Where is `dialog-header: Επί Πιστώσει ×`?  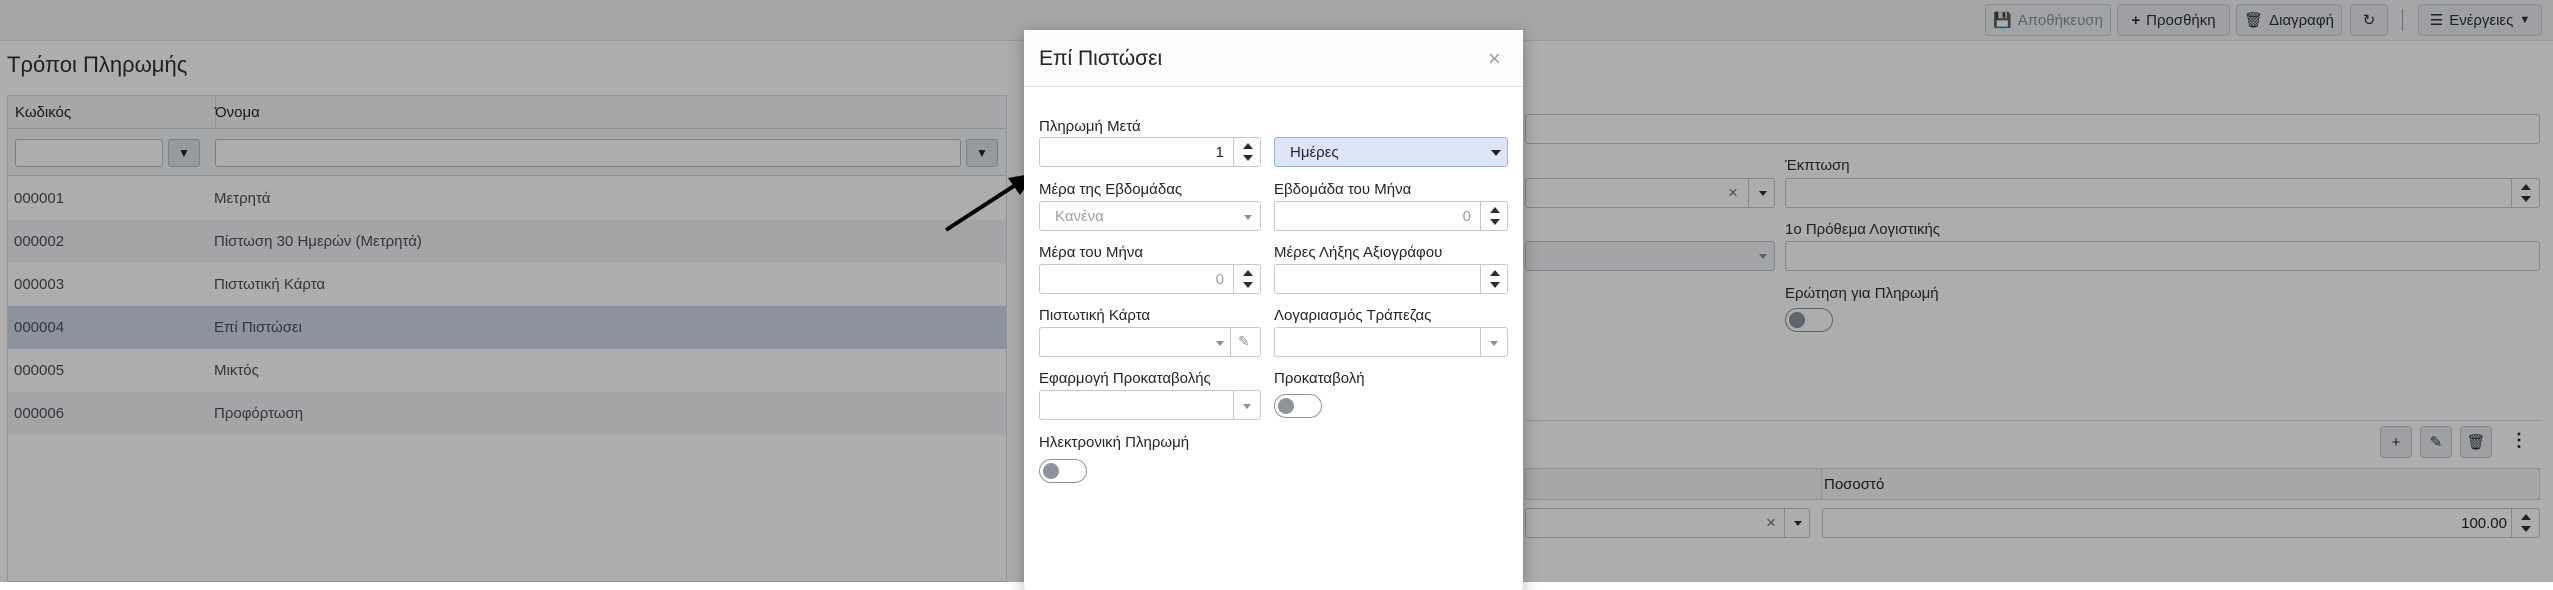 dialog-header: Επί Πιστώσει × is located at coordinates (1273, 58).